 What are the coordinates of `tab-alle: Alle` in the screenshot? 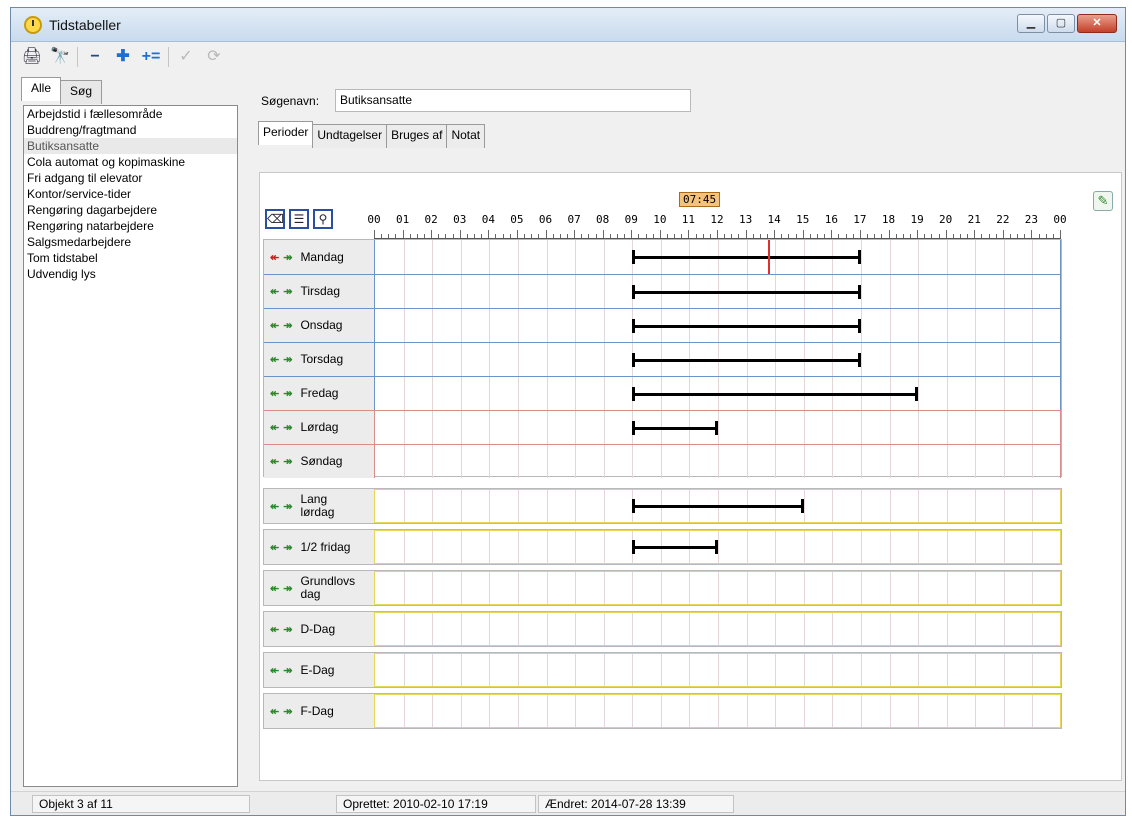 It's located at (41, 89).